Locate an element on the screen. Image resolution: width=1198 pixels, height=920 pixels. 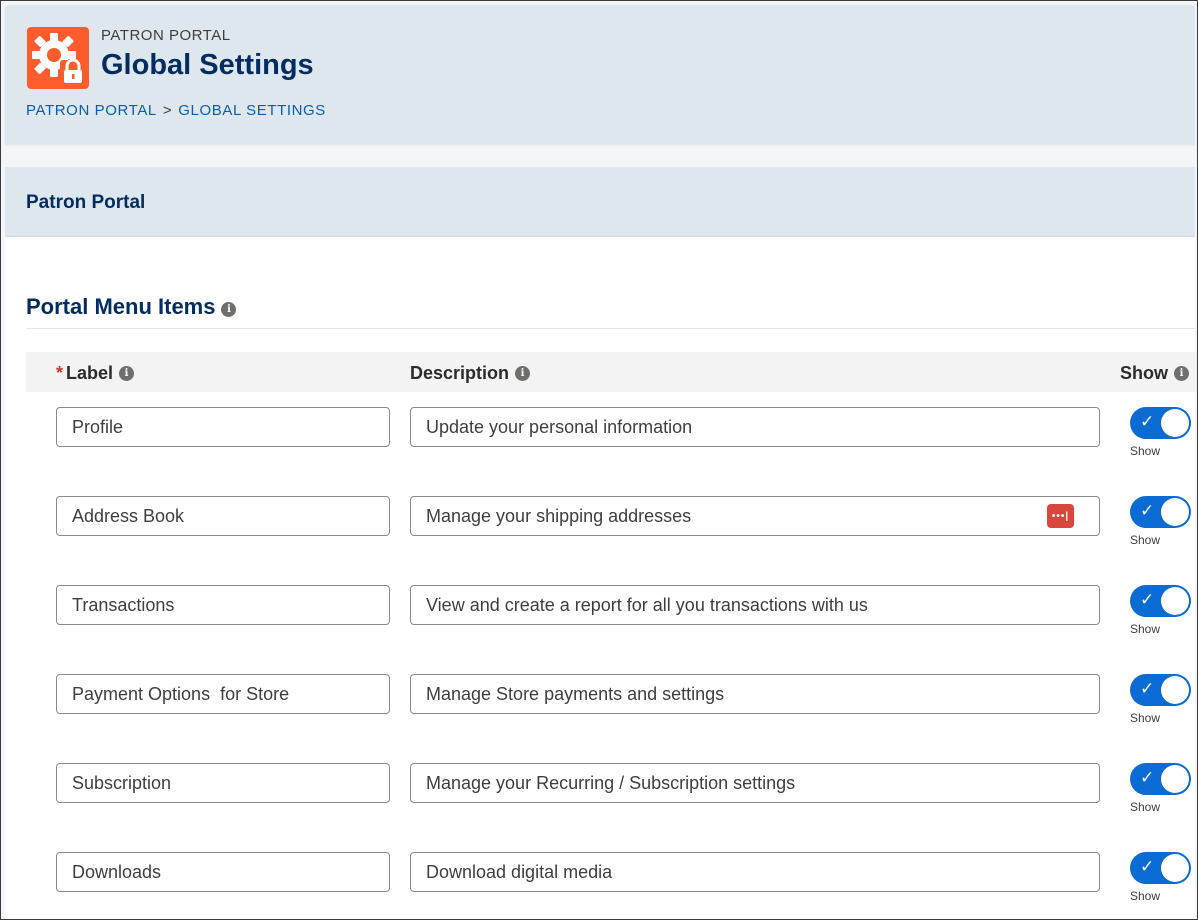
label-input: Payment Options for Store is located at coordinates (223, 694).